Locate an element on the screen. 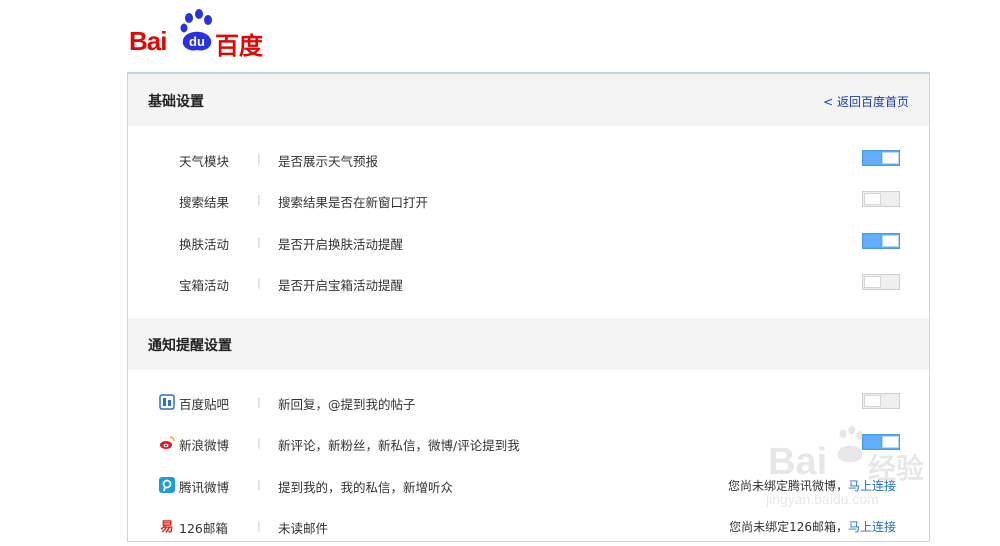  paw-icon: du is located at coordinates (196, 30).